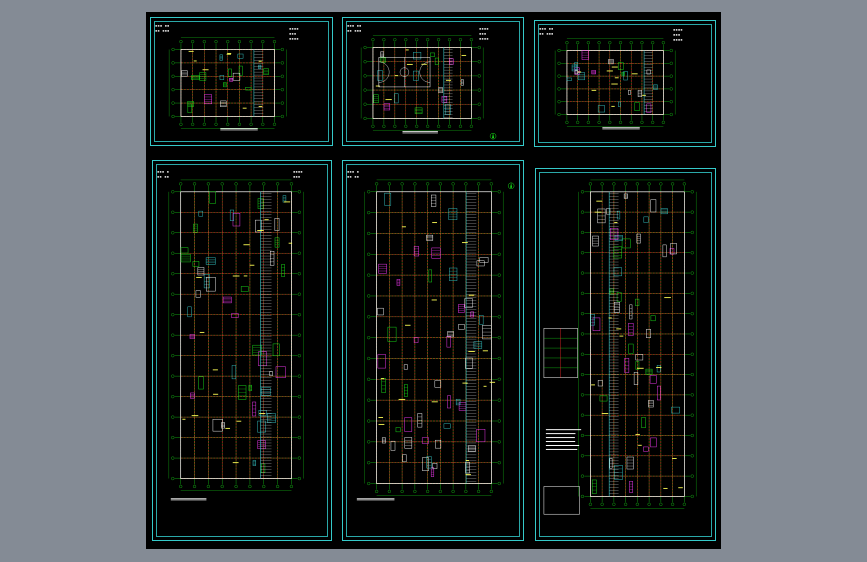 The height and width of the screenshot is (562, 867). What do you see at coordinates (163, 174) in the screenshot?
I see `title-block-4: ▪▪▪ ▪ ▪▪ ▪▪` at bounding box center [163, 174].